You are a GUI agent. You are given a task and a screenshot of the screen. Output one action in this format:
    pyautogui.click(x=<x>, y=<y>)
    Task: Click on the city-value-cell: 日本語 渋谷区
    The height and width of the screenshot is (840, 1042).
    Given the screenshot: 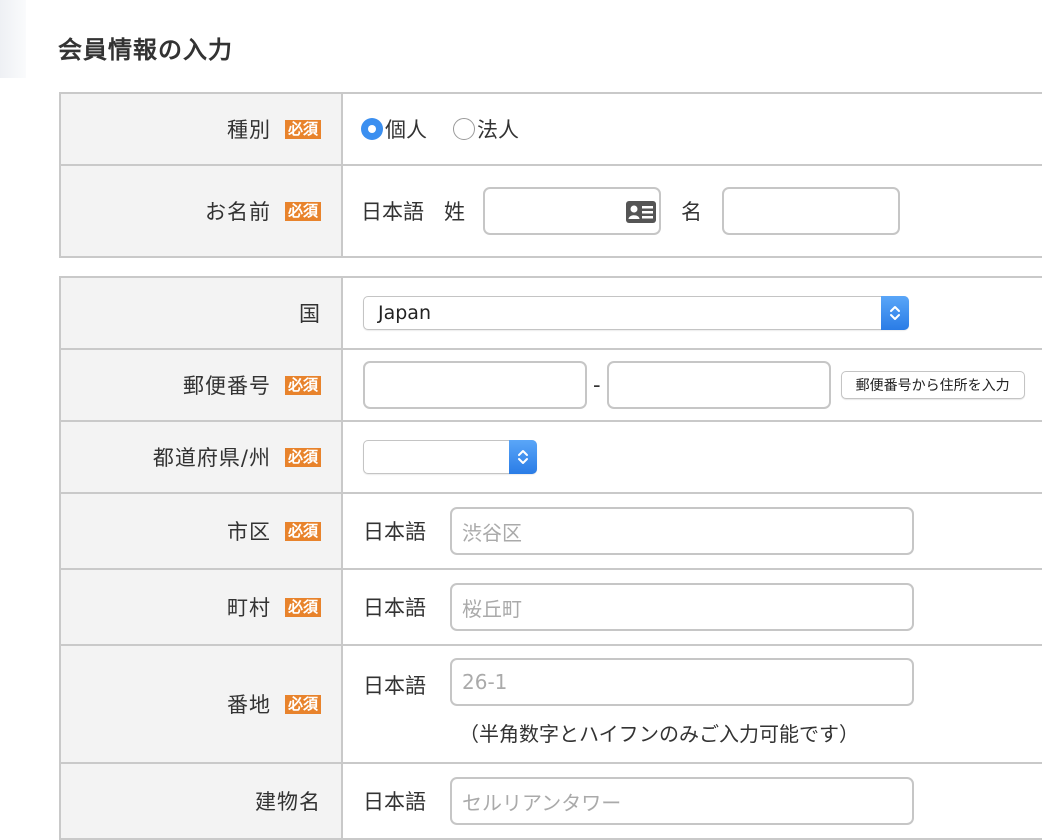 What is the action you would take?
    pyautogui.click(x=692, y=531)
    